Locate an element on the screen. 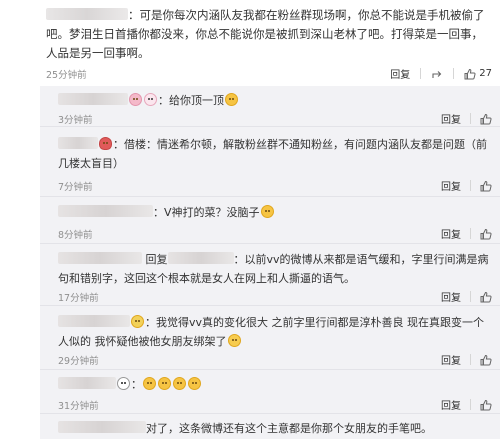 The width and height of the screenshot is (500, 439). reply-text: 对了，这条微博还有这个主意都是你那个女朋友的手笔吧。 is located at coordinates (274, 428).